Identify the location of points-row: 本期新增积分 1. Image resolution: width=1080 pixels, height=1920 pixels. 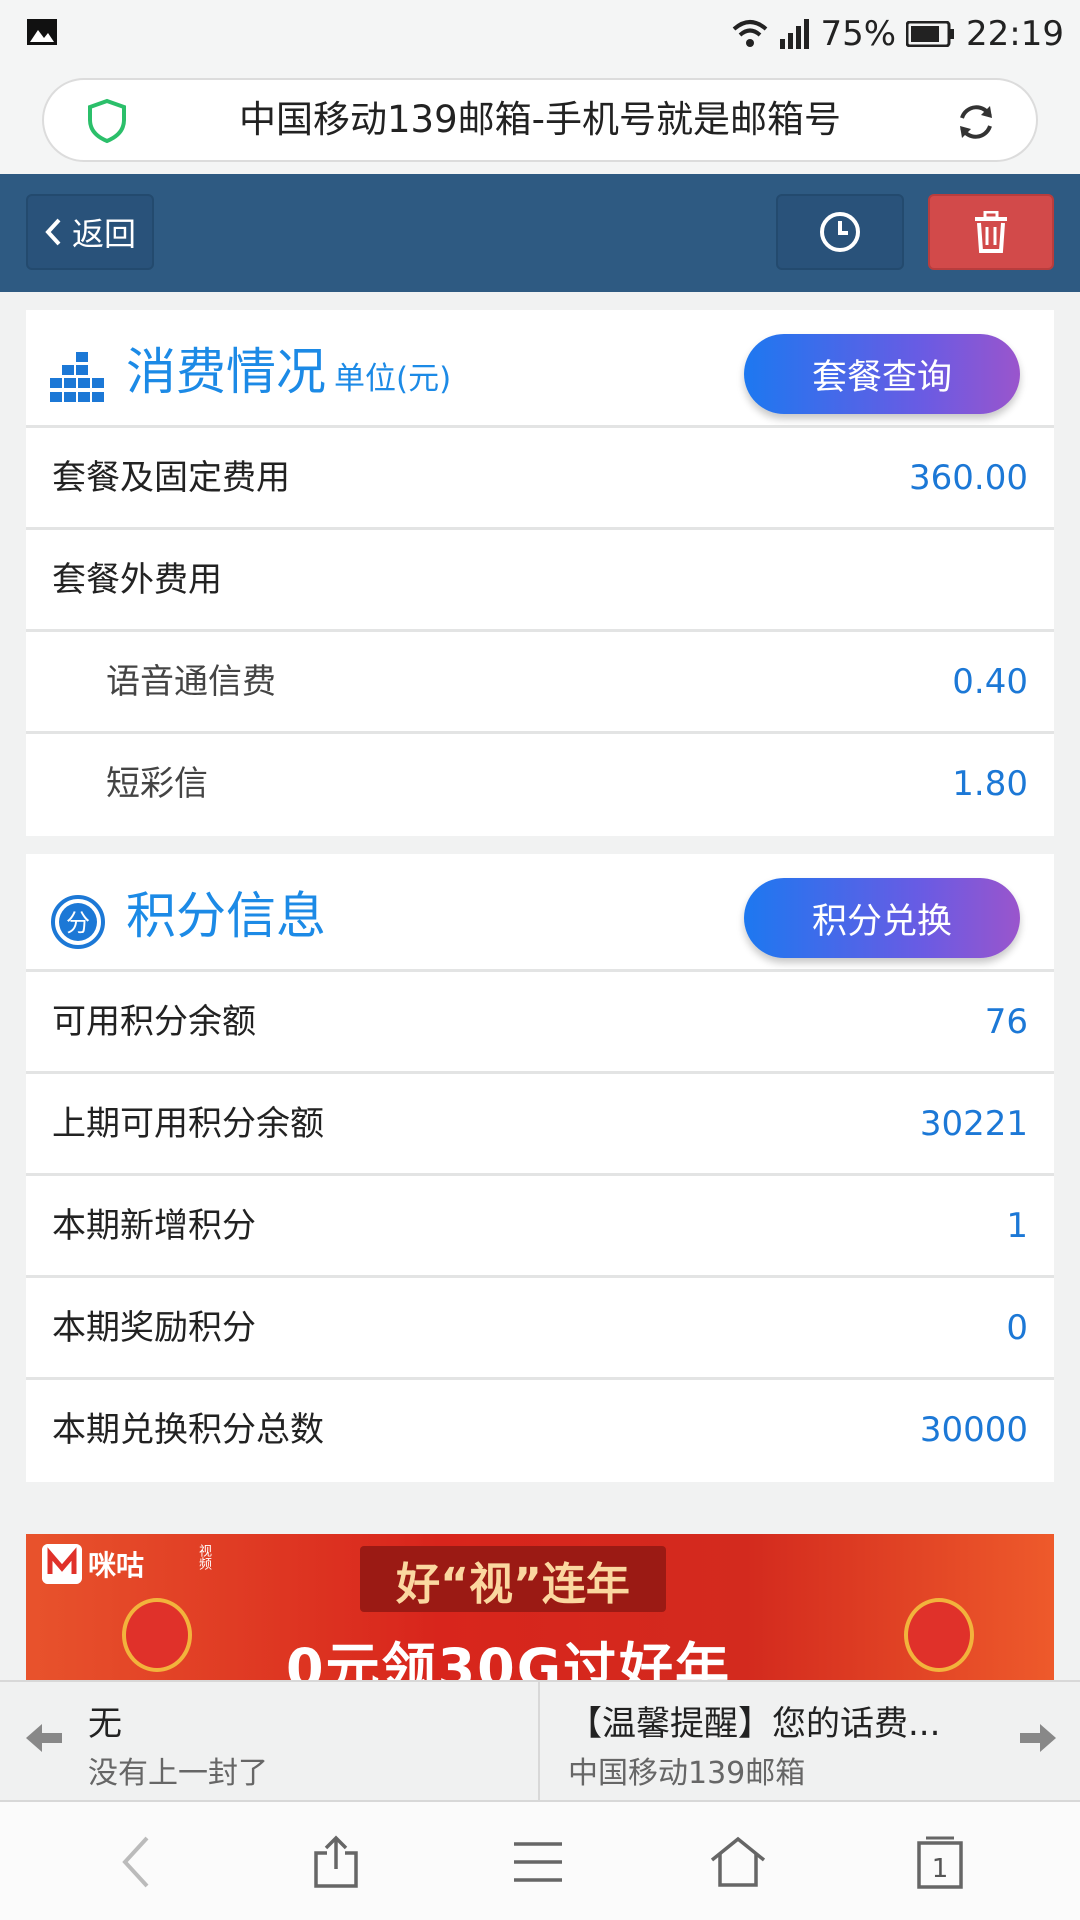
(540, 1227).